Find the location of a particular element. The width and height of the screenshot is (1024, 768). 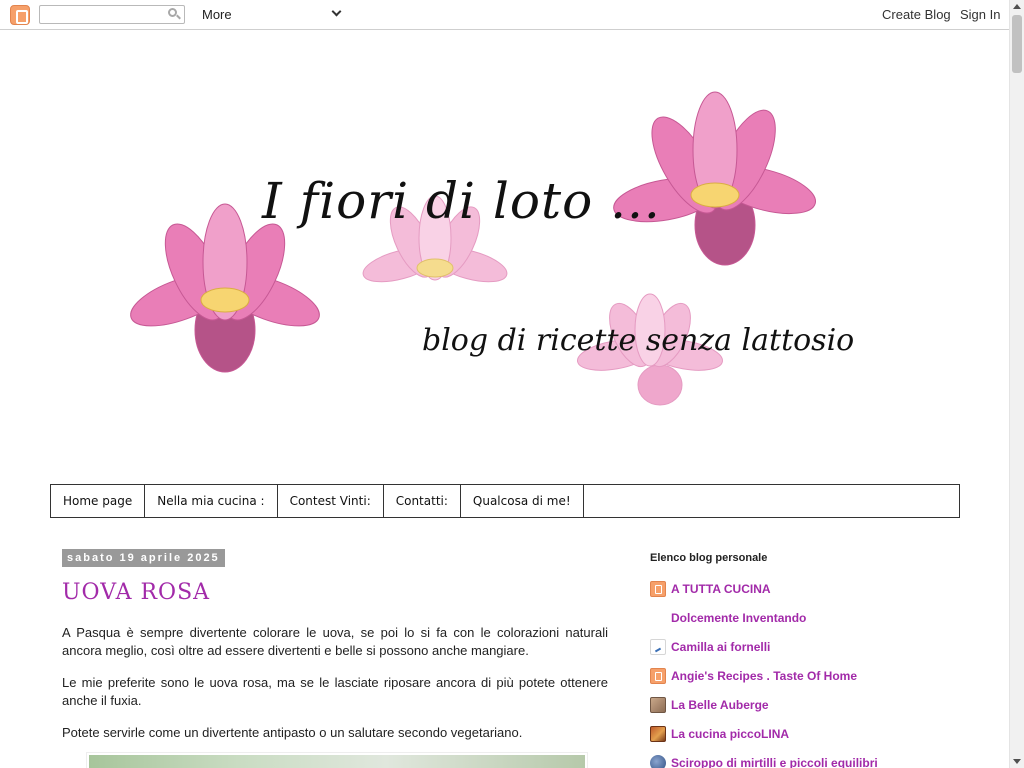

more-select-label: More is located at coordinates (217, 14).